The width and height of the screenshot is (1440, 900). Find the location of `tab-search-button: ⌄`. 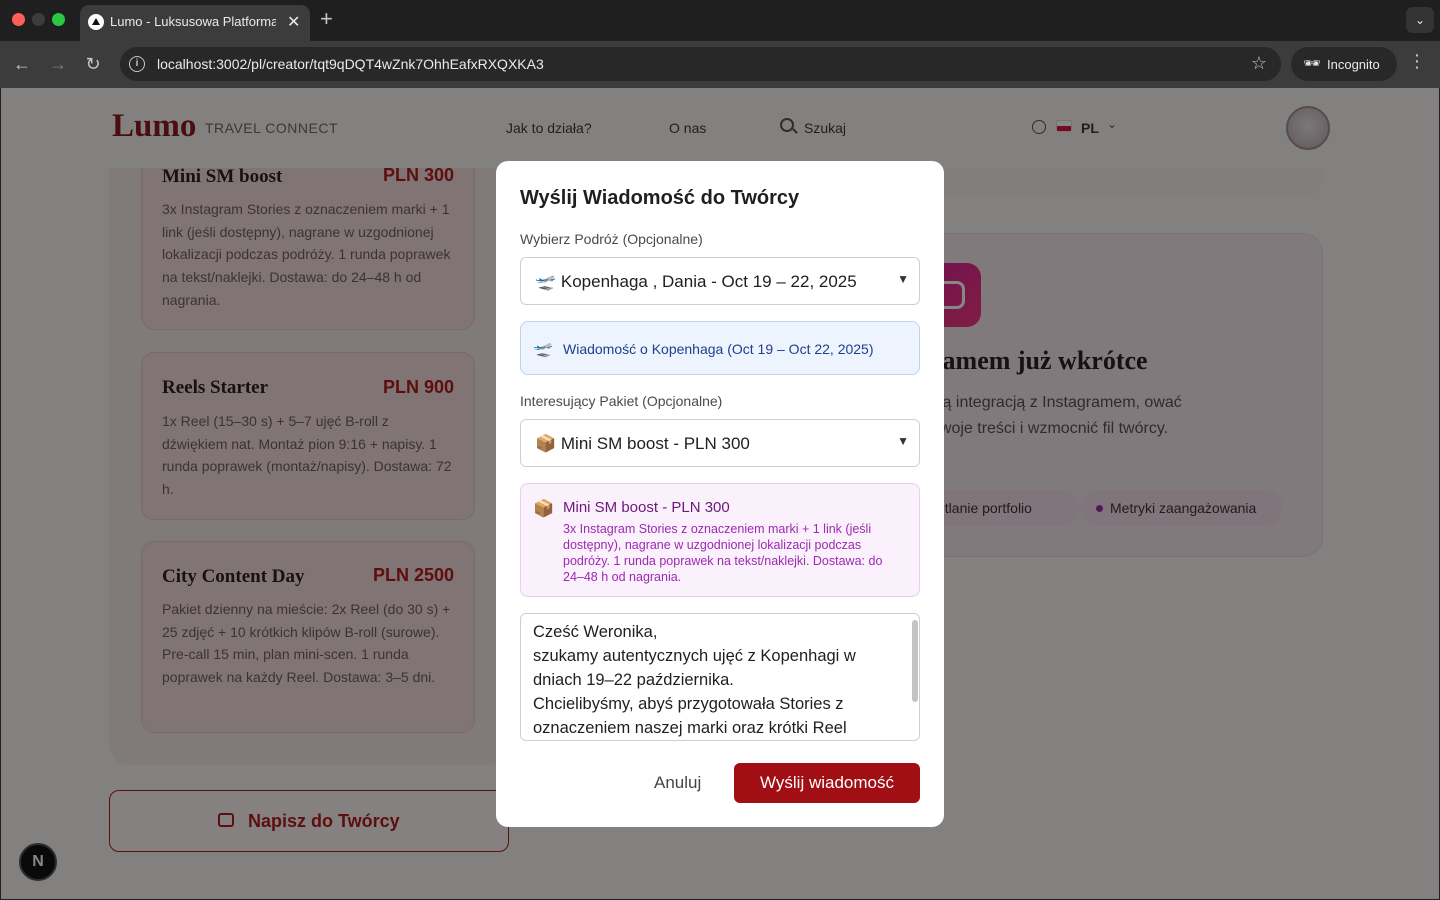

tab-search-button: ⌄ is located at coordinates (1420, 20).